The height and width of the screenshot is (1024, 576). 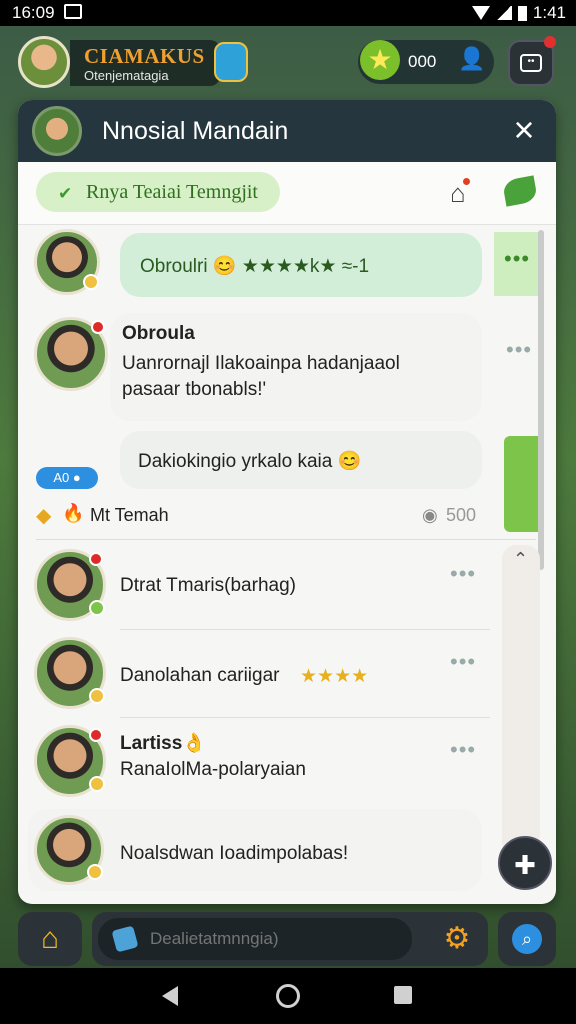 What do you see at coordinates (33, 12) in the screenshot?
I see `status-time: 16:09` at bounding box center [33, 12].